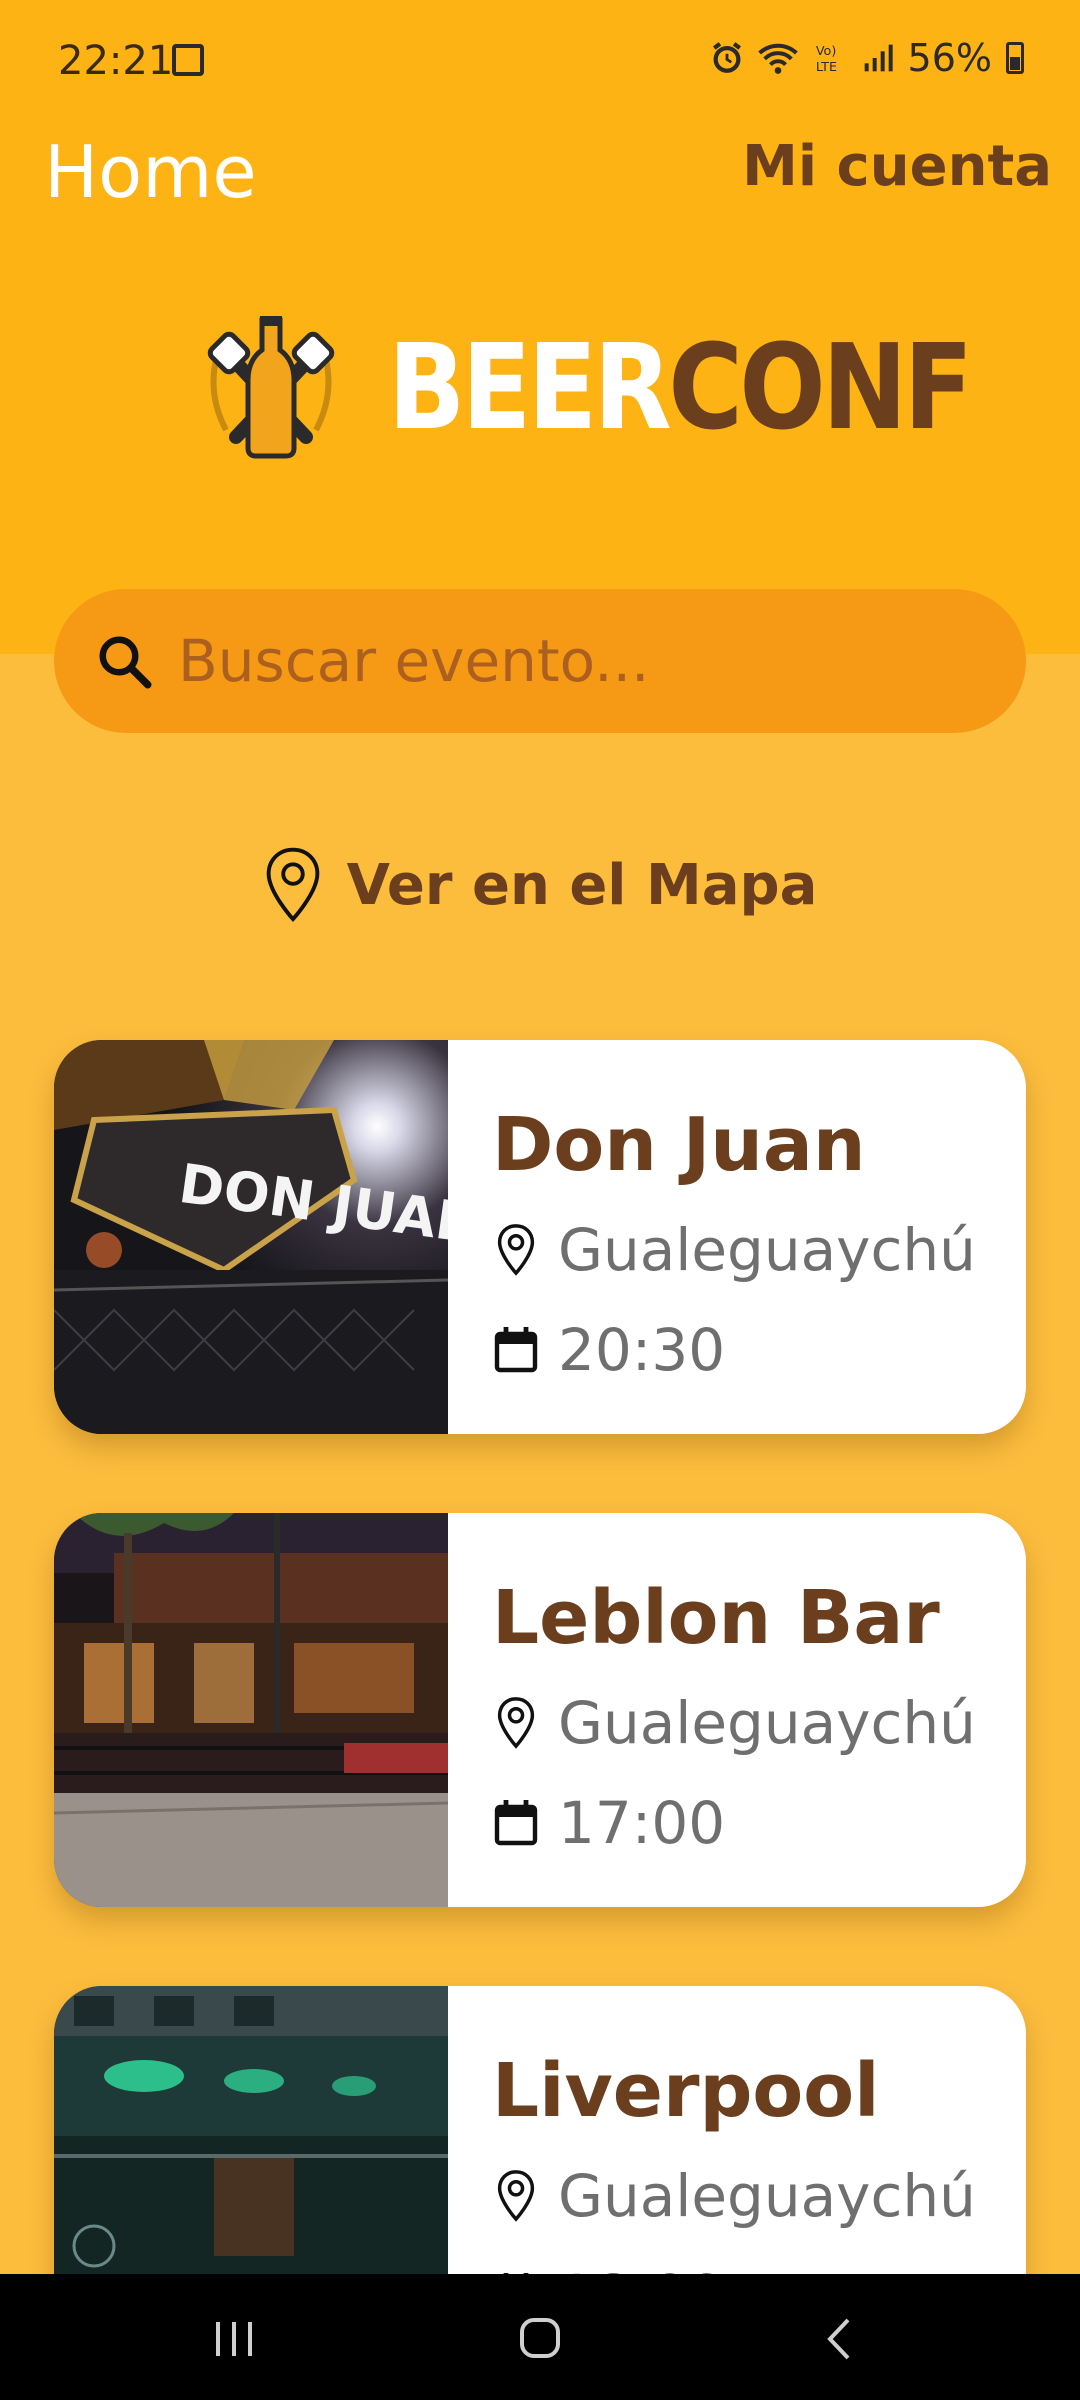  I want to click on beerconf-logo: BEERCONF, so click(630, 387).